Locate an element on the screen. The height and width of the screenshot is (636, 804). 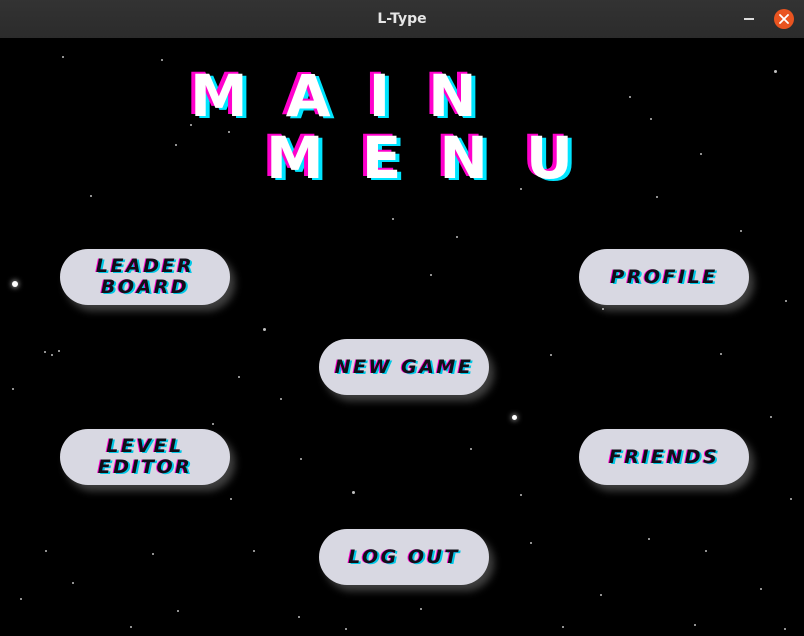
profile-button: PROFILE is located at coordinates (664, 277).